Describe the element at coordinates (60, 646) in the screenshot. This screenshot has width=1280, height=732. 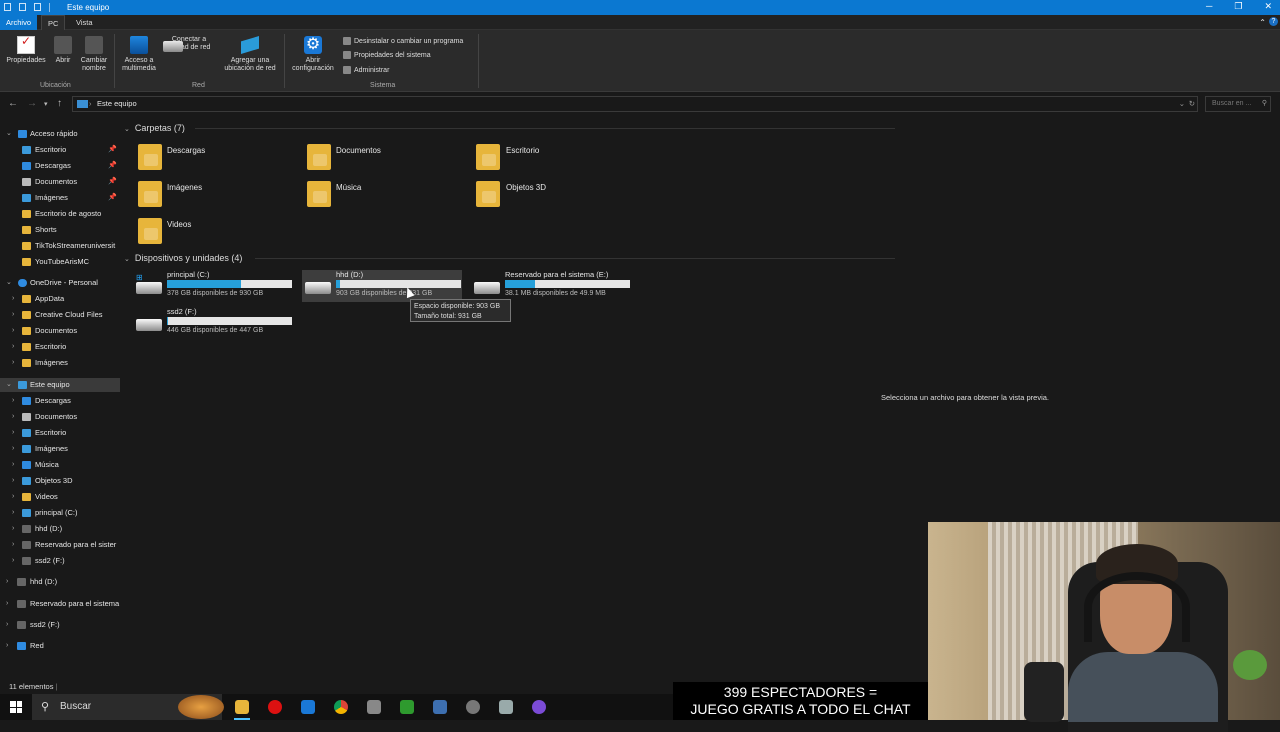
I see `nav-network: › Red` at that location.